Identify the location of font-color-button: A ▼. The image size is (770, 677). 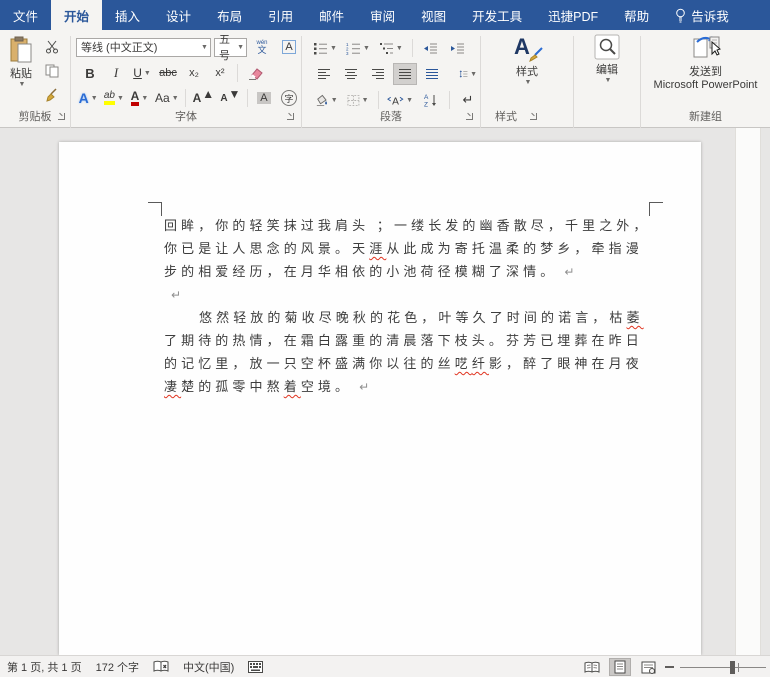
(139, 98).